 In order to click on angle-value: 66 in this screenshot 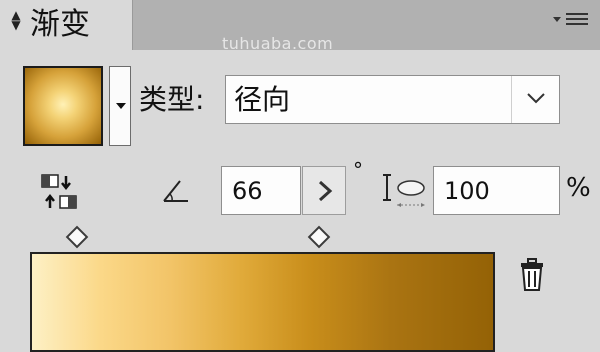, I will do `click(247, 191)`.